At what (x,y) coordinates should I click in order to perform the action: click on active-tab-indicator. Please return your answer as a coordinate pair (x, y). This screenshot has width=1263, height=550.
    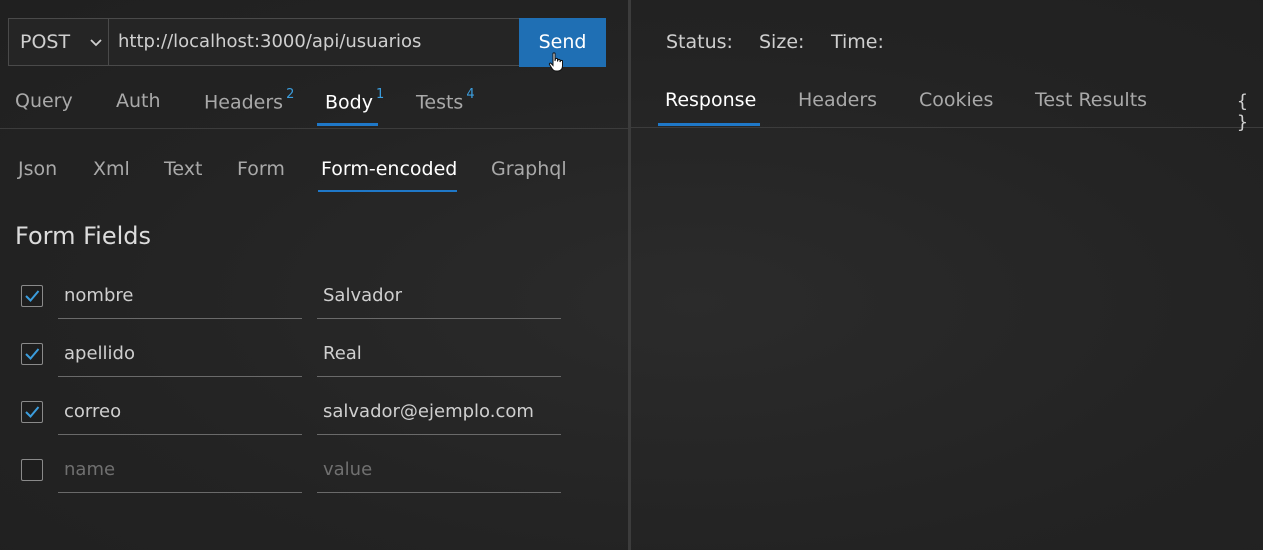
    Looking at the image, I should click on (347, 124).